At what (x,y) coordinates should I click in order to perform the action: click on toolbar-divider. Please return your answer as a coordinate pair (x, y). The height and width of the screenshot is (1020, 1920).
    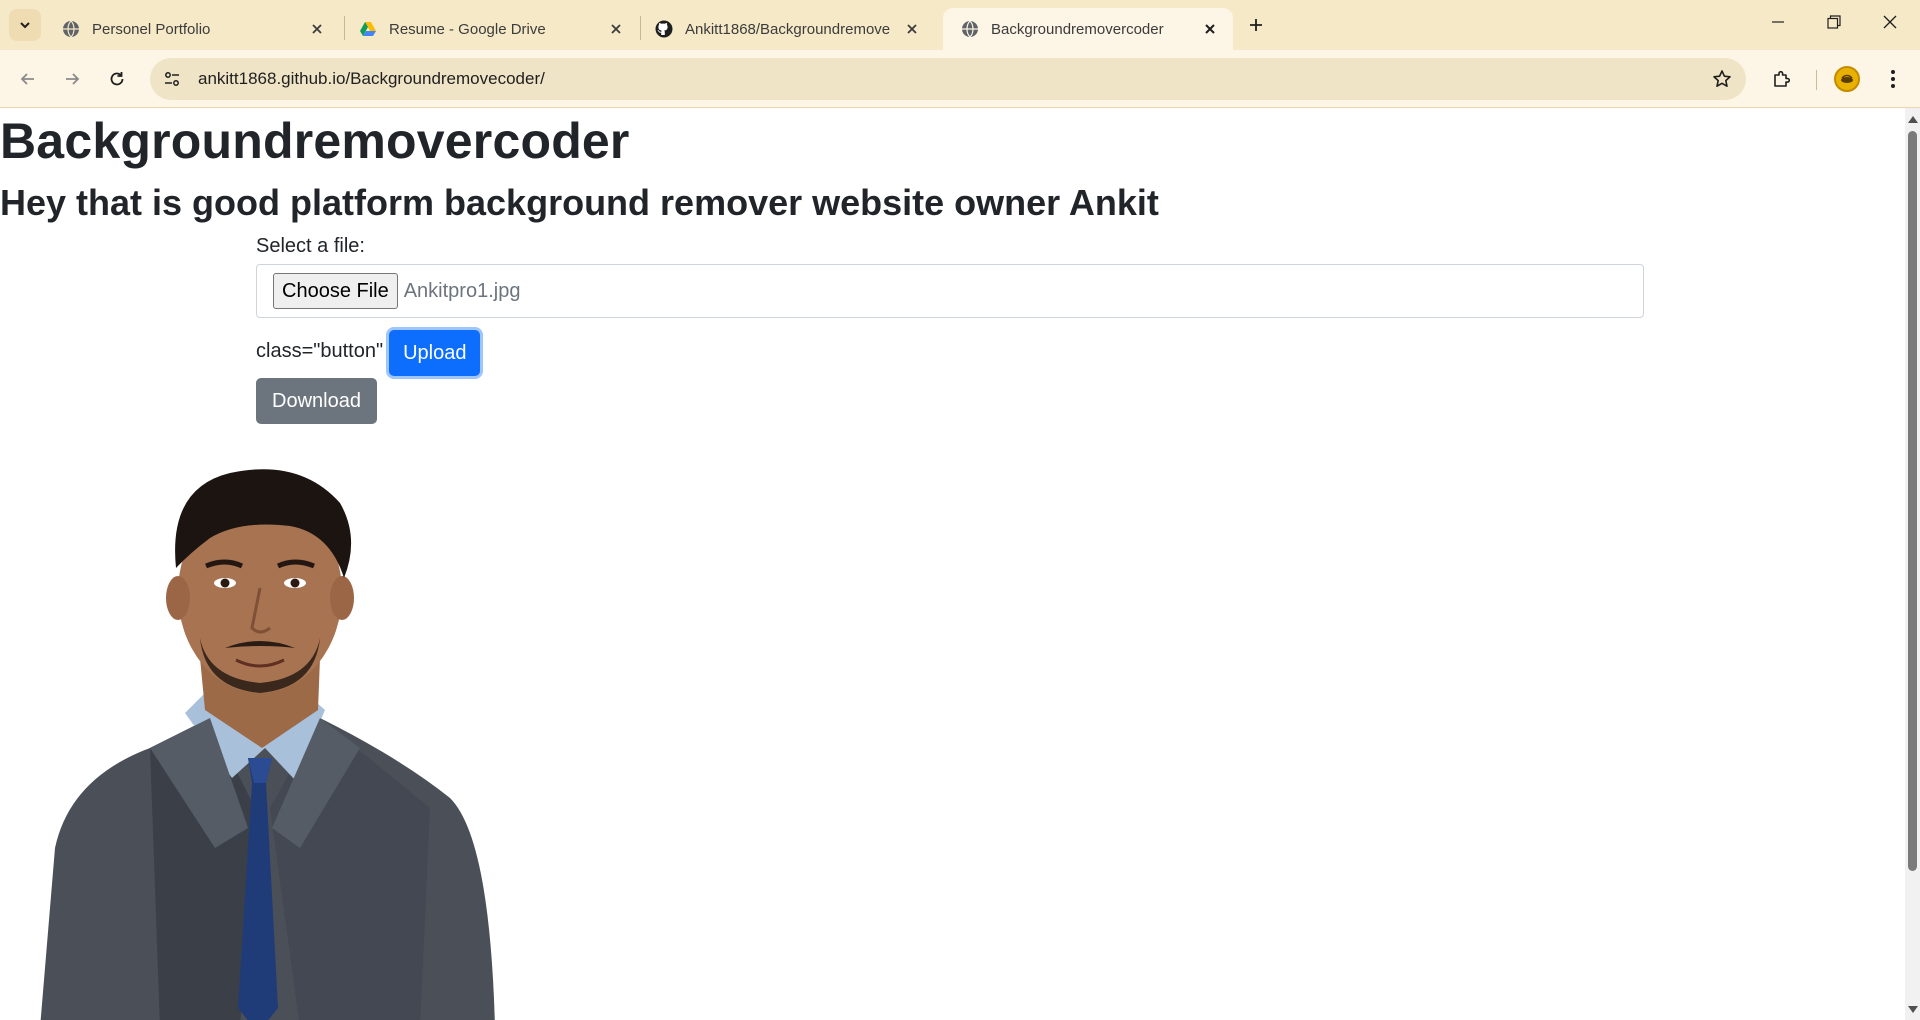
    Looking at the image, I should click on (1816, 80).